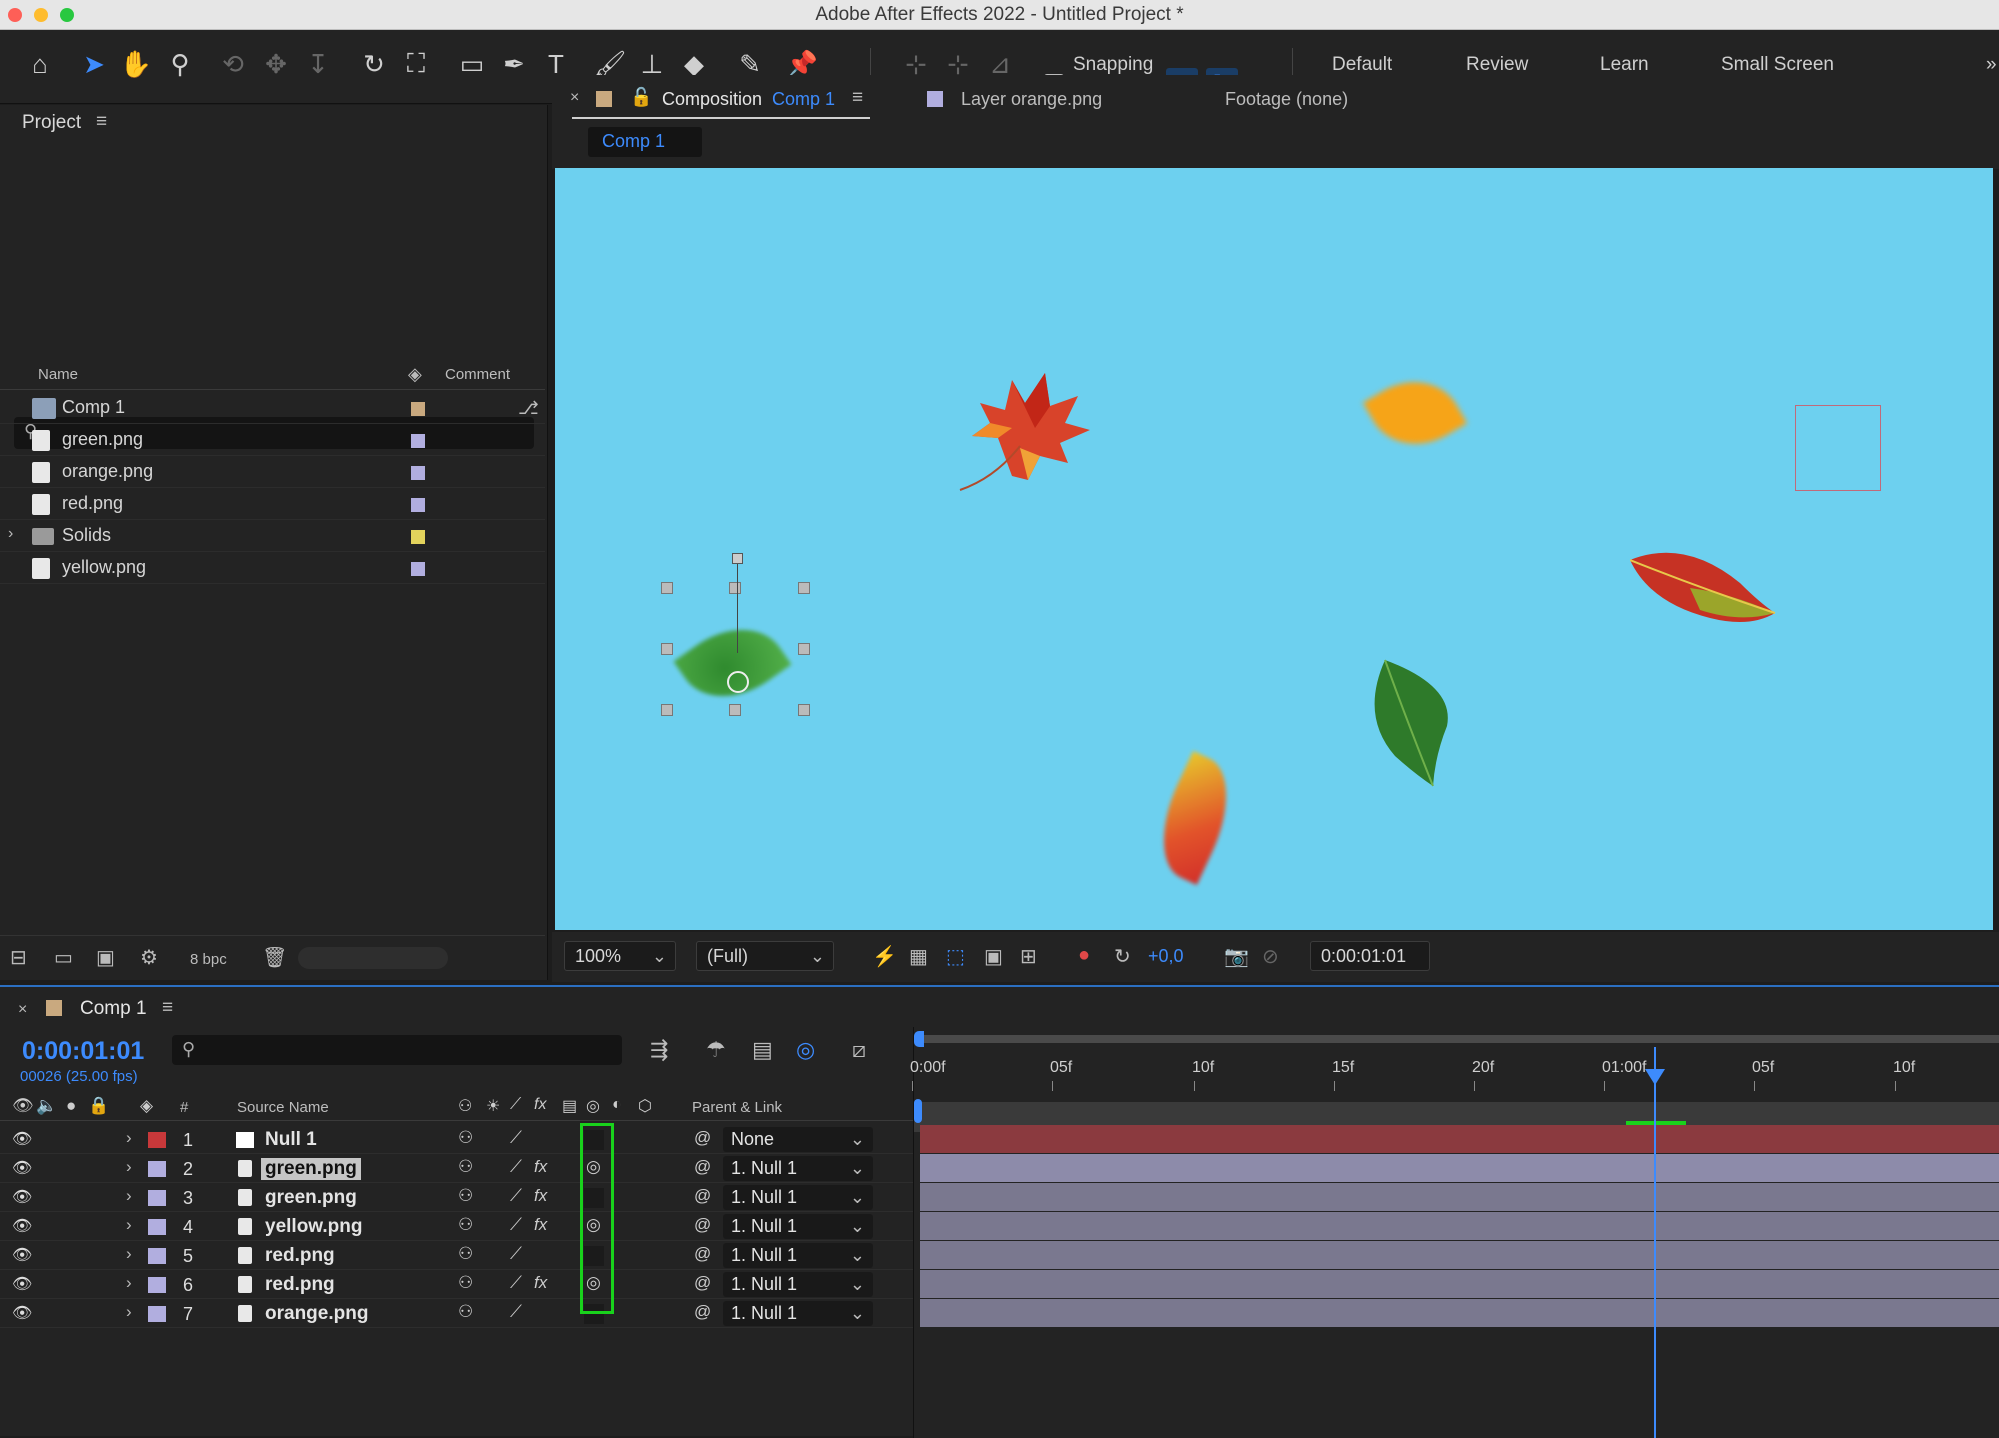  I want to click on new-composition-icon: ▣, so click(105, 957).